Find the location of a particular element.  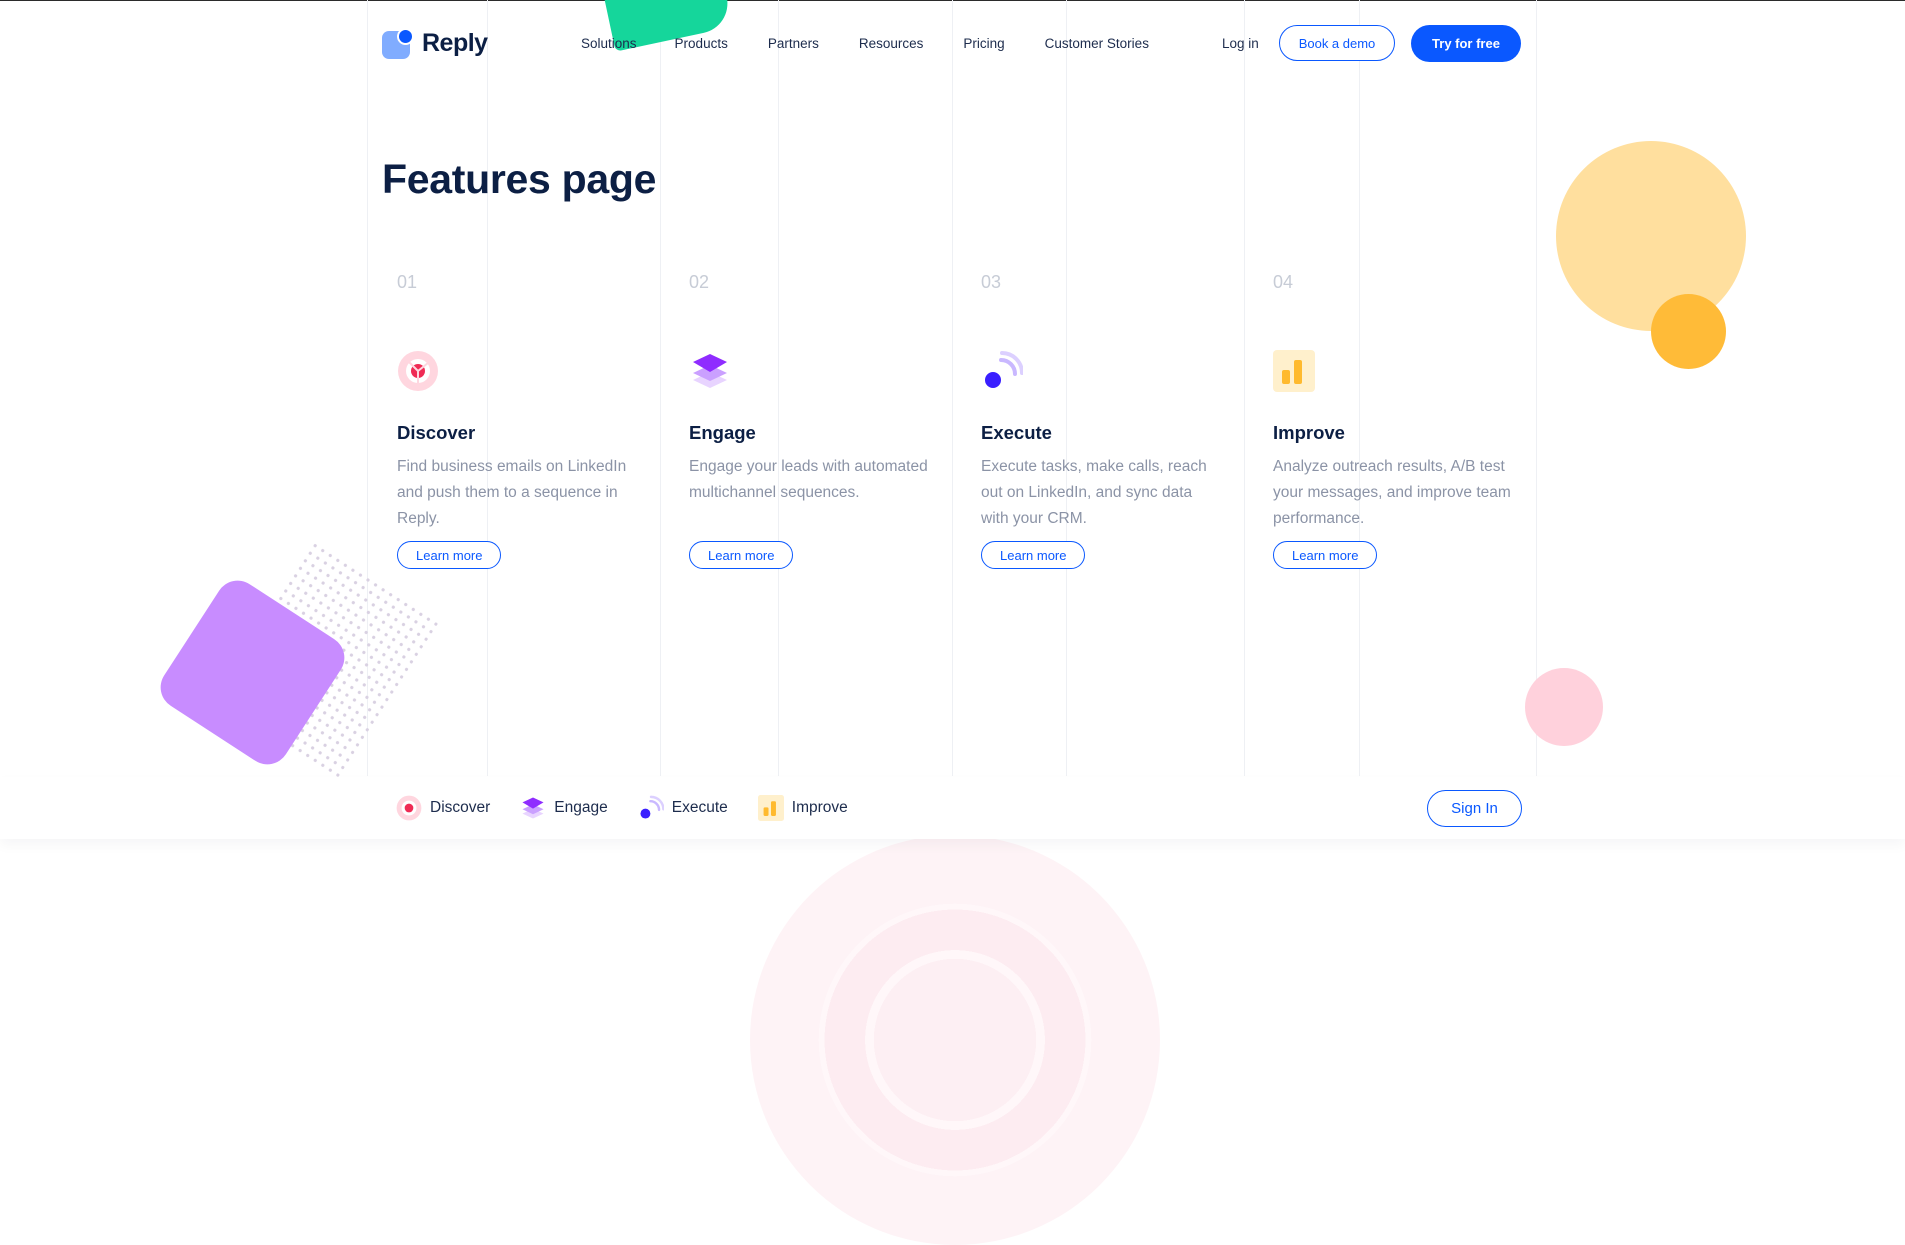

nav-item-pricing: Pricing is located at coordinates (983, 43).